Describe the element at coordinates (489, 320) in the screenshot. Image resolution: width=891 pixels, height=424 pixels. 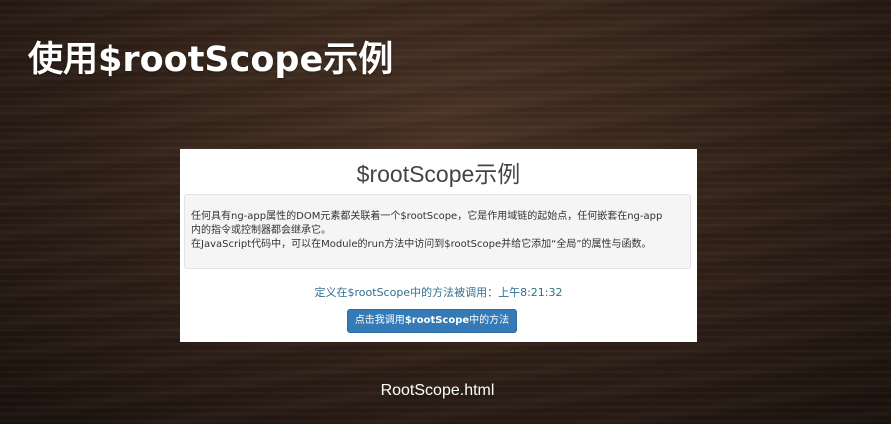
I see `button-label-suffix: 中的方法` at that location.